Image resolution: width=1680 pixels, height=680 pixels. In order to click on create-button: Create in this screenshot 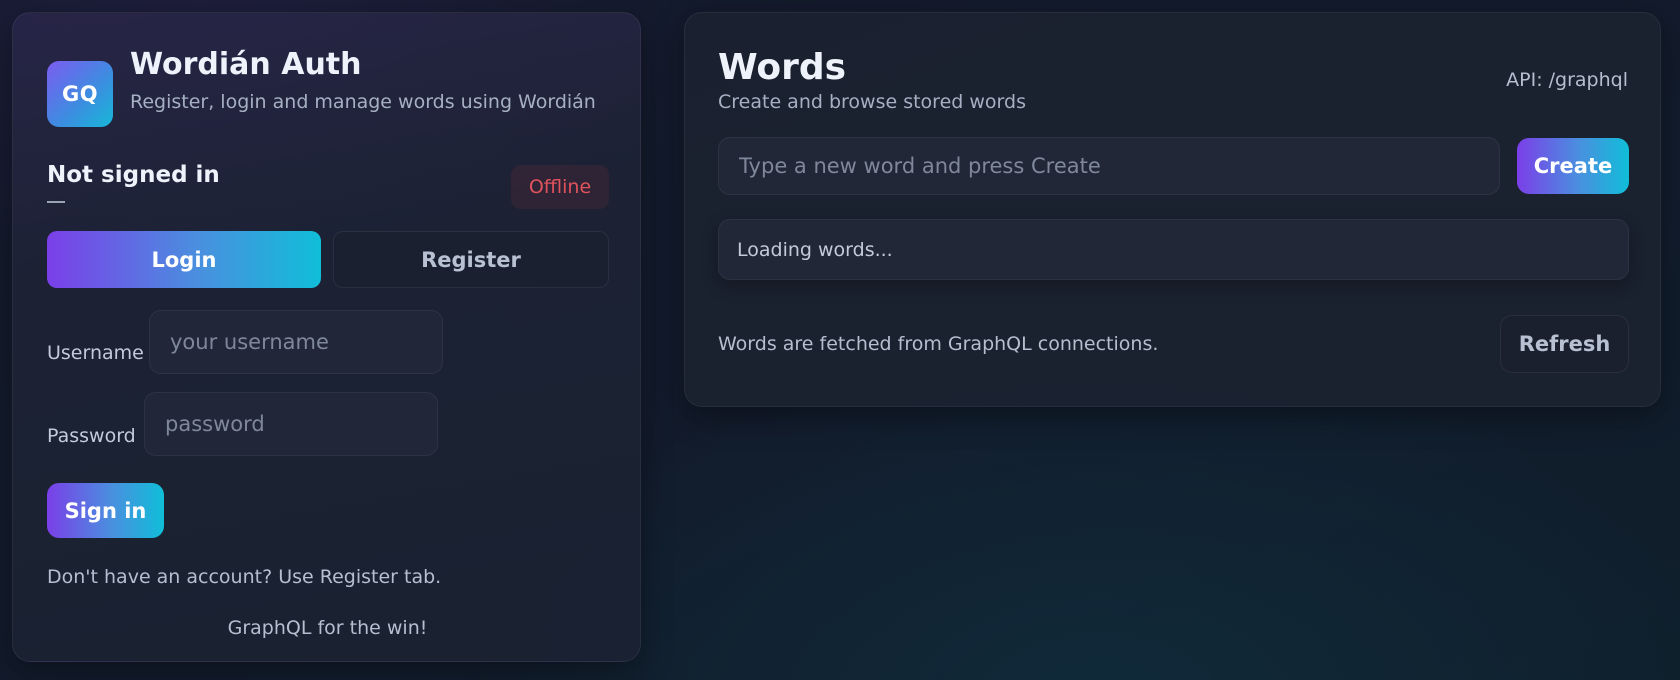, I will do `click(1573, 166)`.